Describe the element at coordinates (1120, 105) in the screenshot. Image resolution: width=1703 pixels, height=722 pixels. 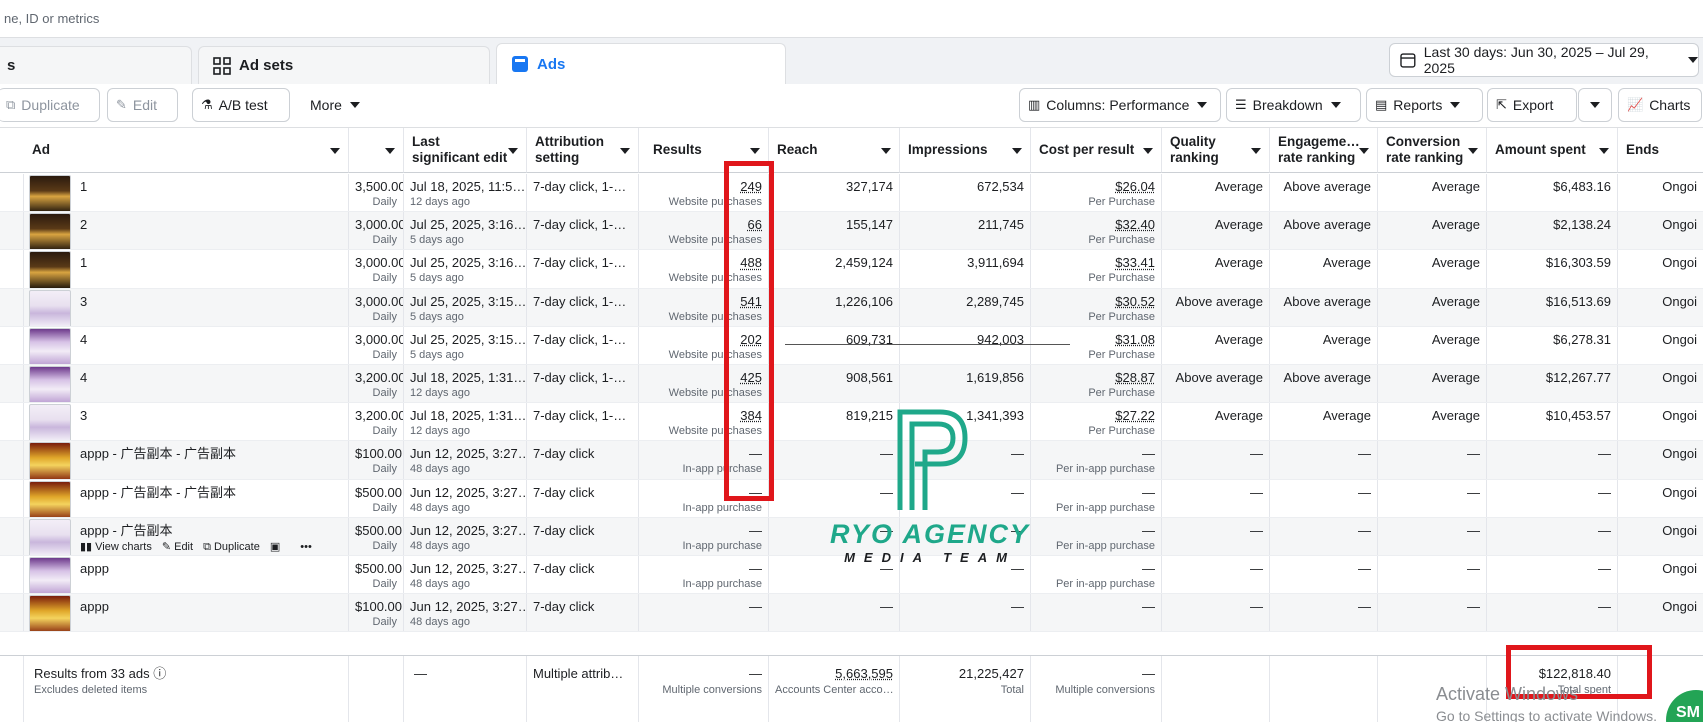
I see `columns-button: ▥ Columns: Performance` at that location.